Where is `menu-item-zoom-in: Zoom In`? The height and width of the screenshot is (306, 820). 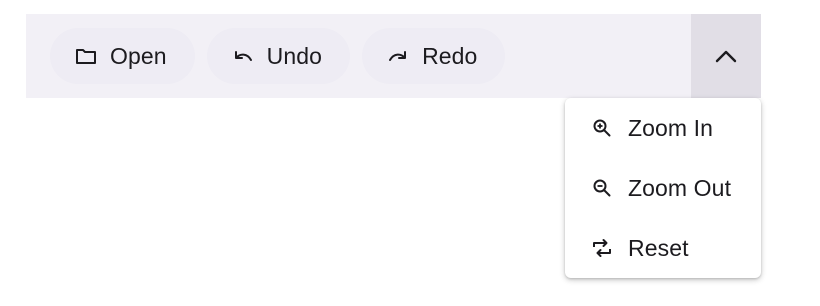
menu-item-zoom-in: Zoom In is located at coordinates (663, 128).